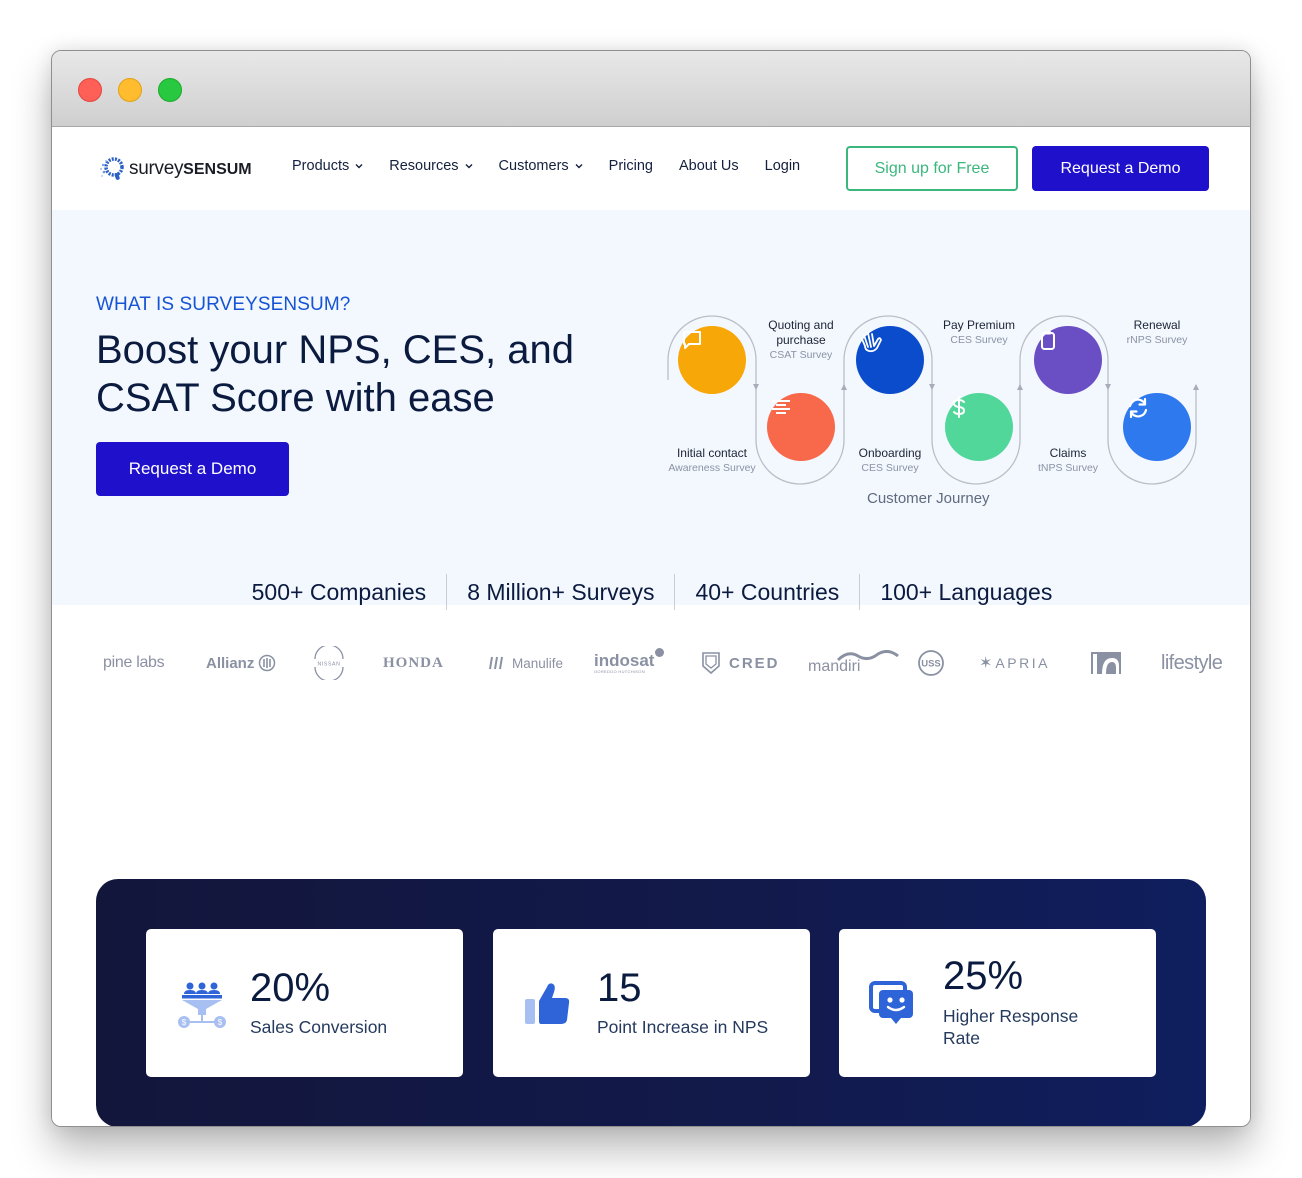 Image resolution: width=1302 pixels, height=1178 pixels. Describe the element at coordinates (683, 1027) in the screenshot. I see `result-label: Point Increase in NPS` at that location.